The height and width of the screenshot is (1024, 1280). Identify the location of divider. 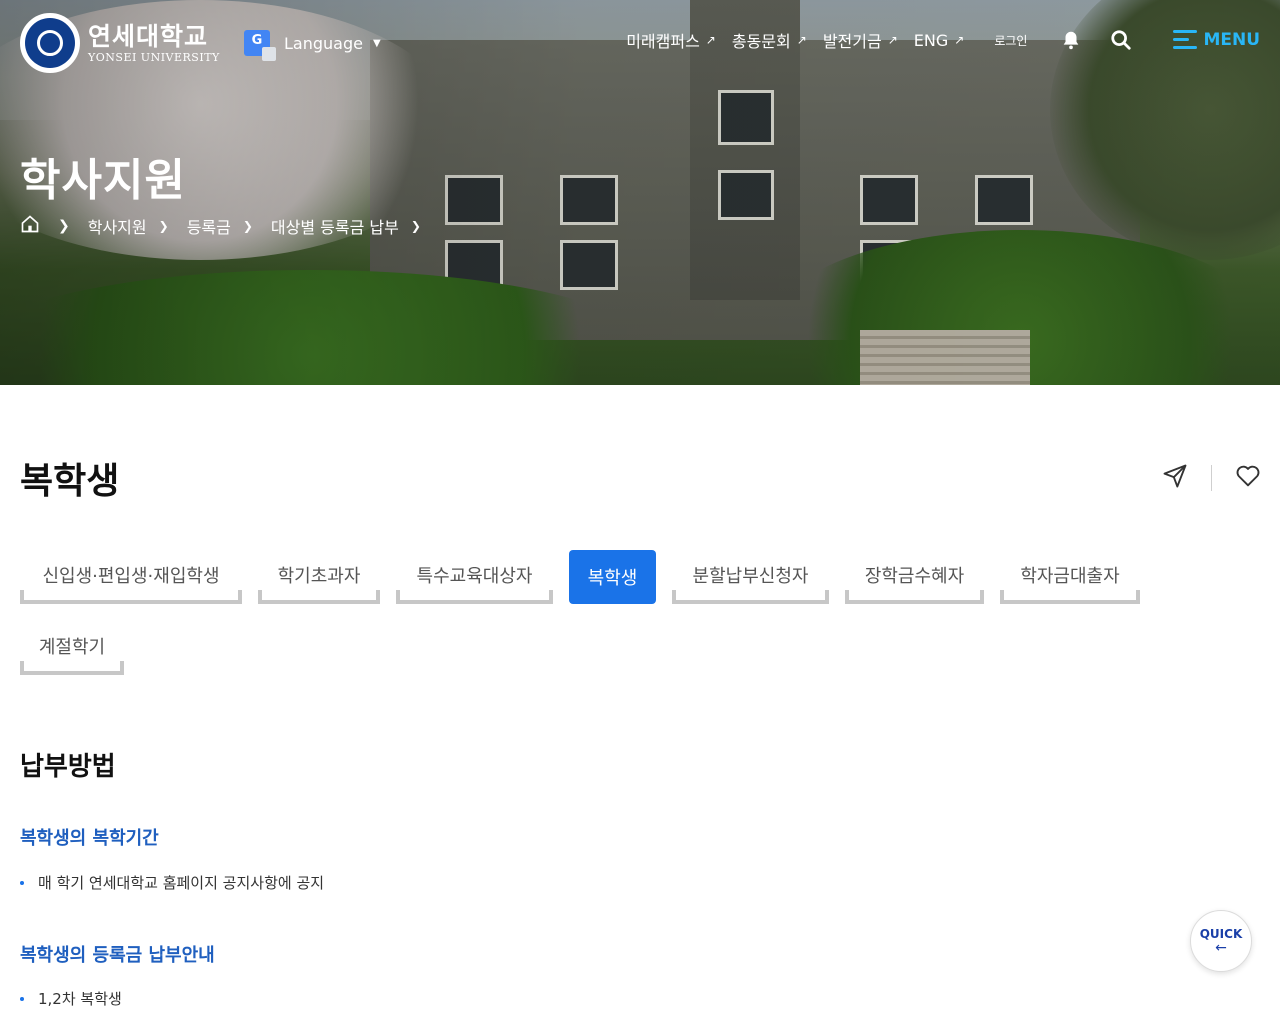
(1211, 478).